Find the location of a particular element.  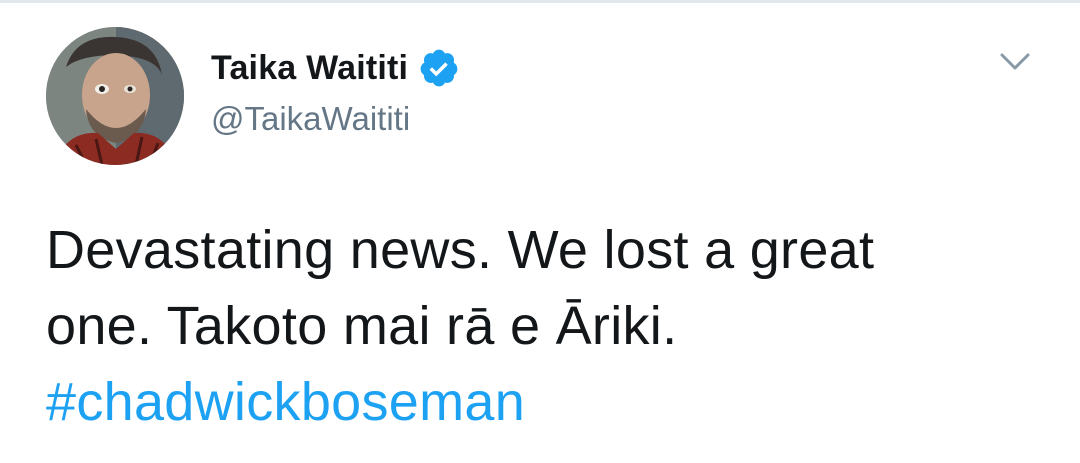

avatar-image is located at coordinates (115, 96).